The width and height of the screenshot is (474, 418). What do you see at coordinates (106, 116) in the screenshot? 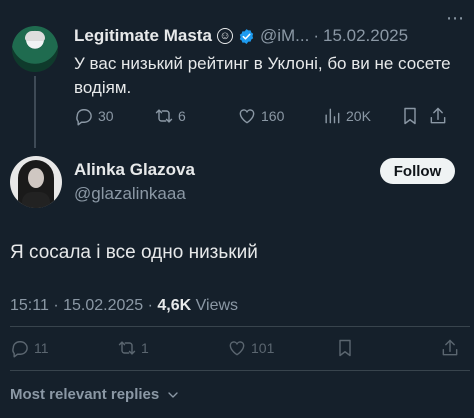
I see `reply-count: 30` at bounding box center [106, 116].